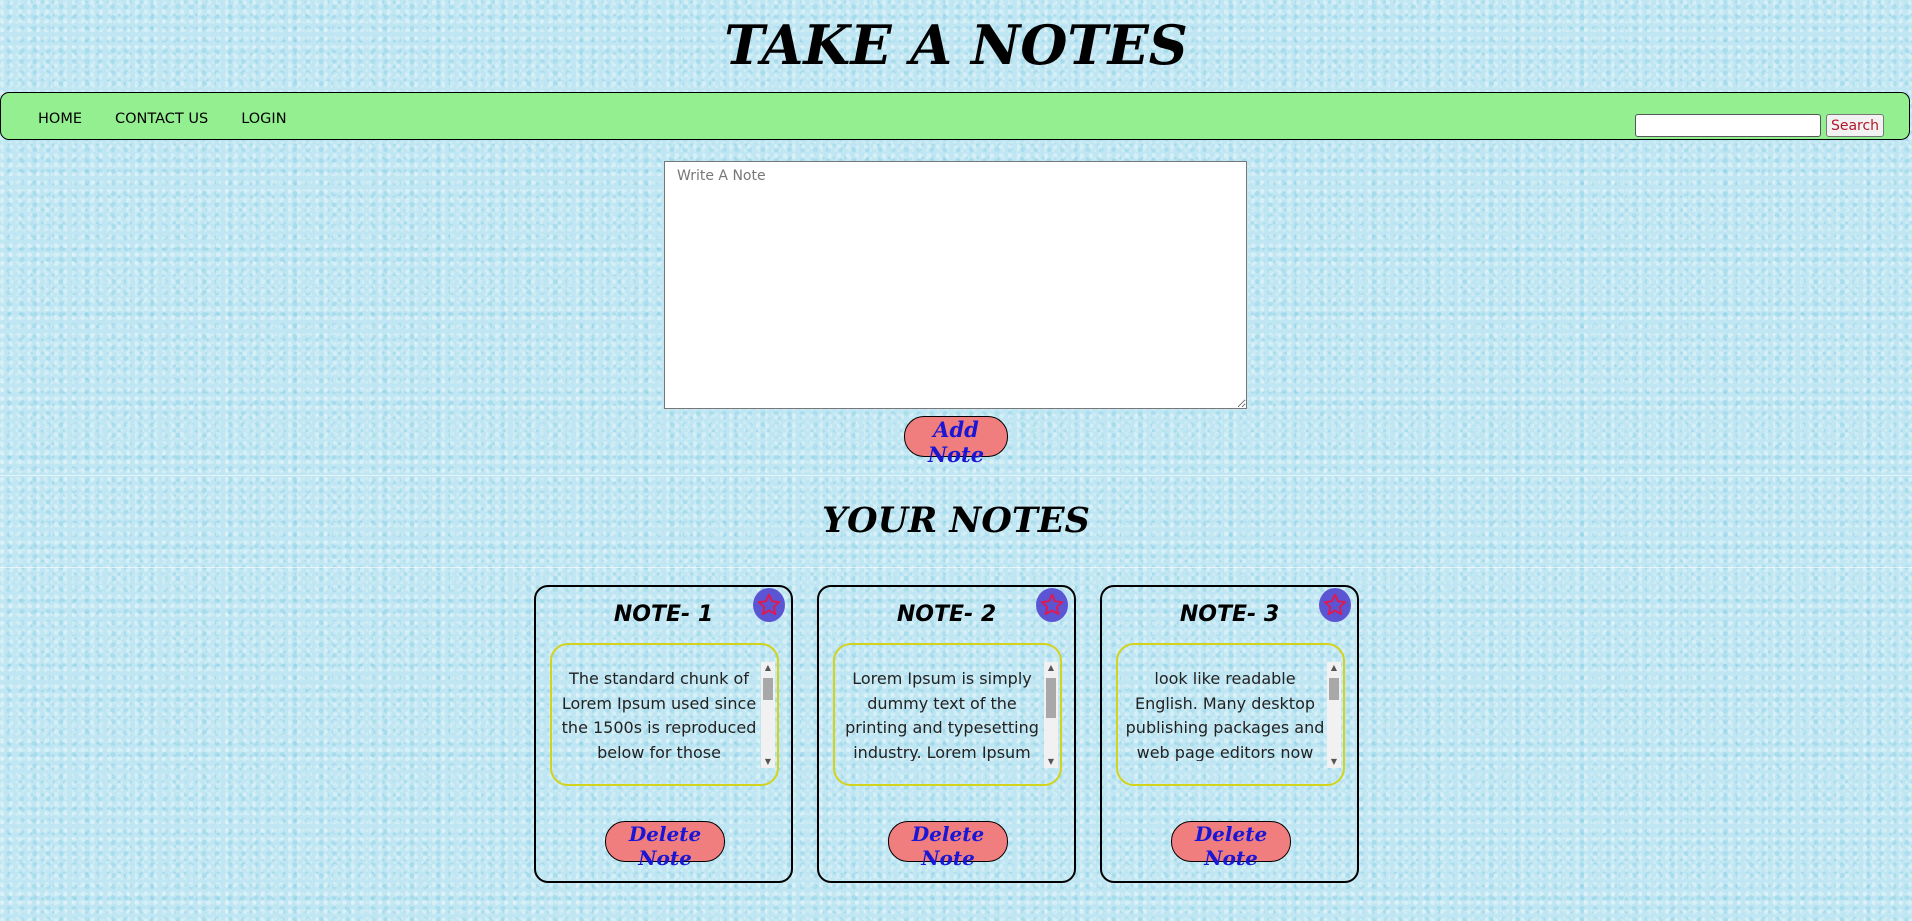 This screenshot has width=1912, height=921. Describe the element at coordinates (956, 45) in the screenshot. I see `page-title: TAKE A NOTES` at that location.